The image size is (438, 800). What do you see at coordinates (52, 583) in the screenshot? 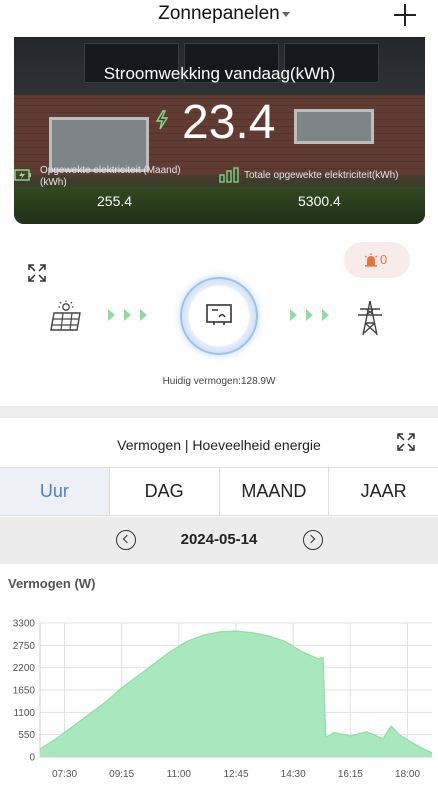
I see `chart-title: Vermogen (W)` at bounding box center [52, 583].